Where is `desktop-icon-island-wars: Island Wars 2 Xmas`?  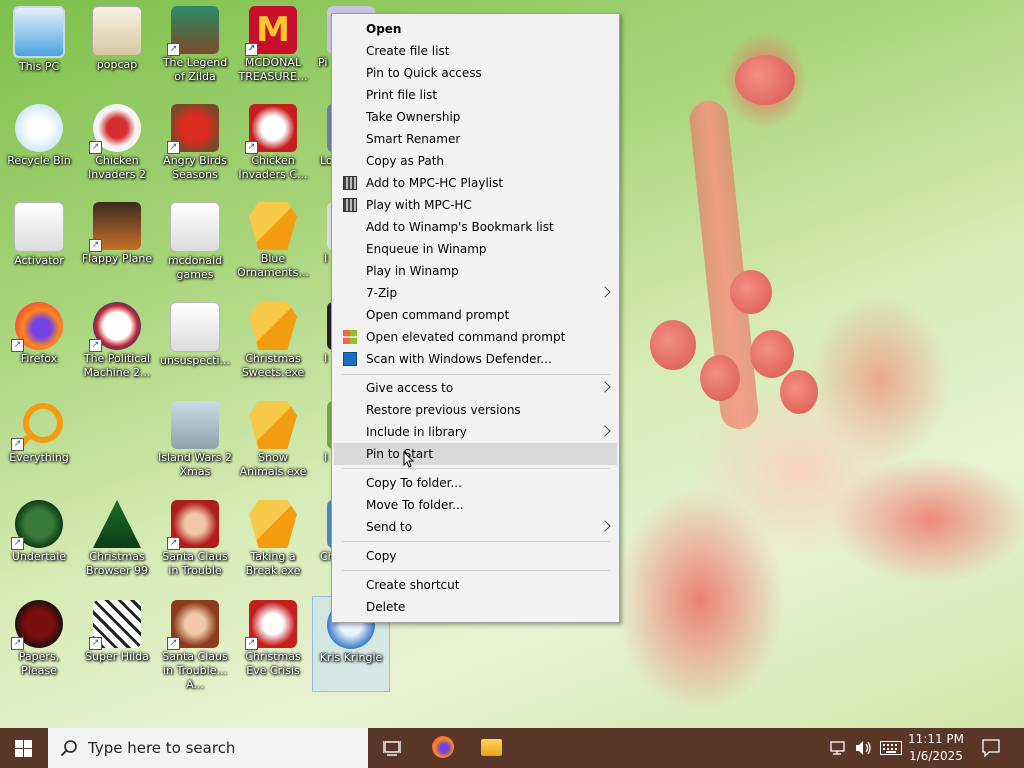
desktop-icon-island-wars: Island Wars 2 Xmas is located at coordinates (195, 445).